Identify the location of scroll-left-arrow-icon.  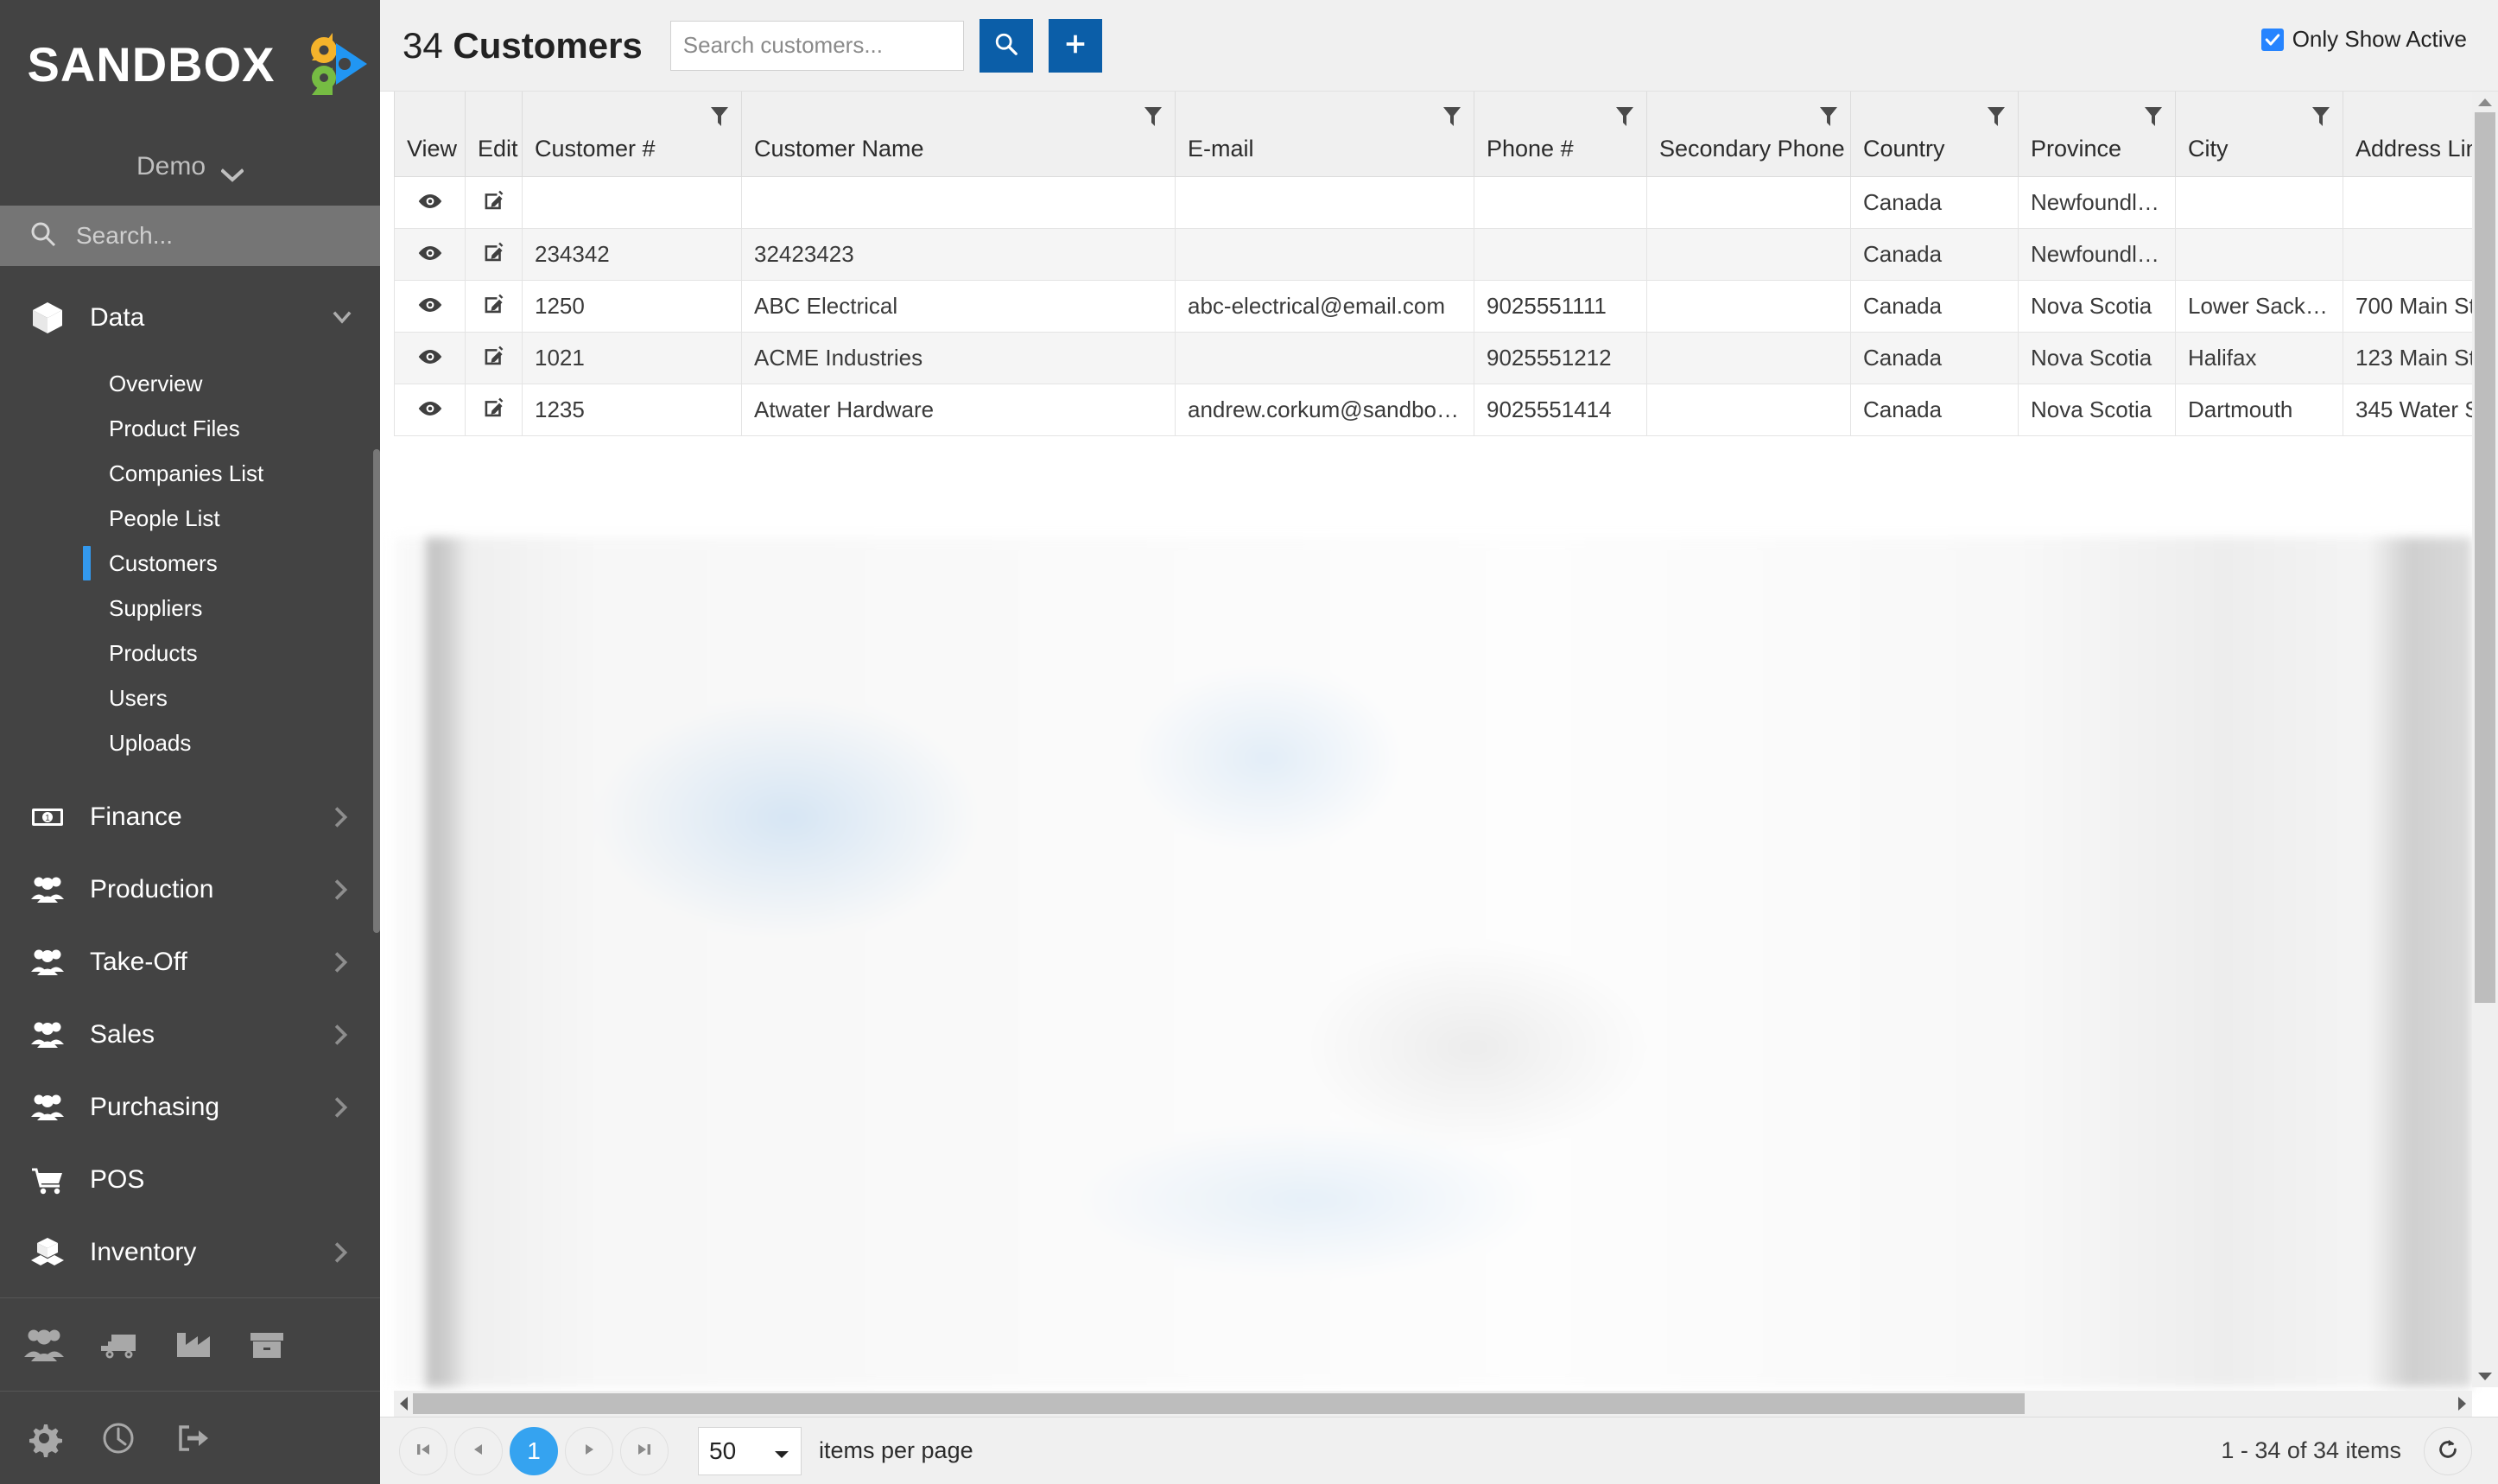
(404, 1403).